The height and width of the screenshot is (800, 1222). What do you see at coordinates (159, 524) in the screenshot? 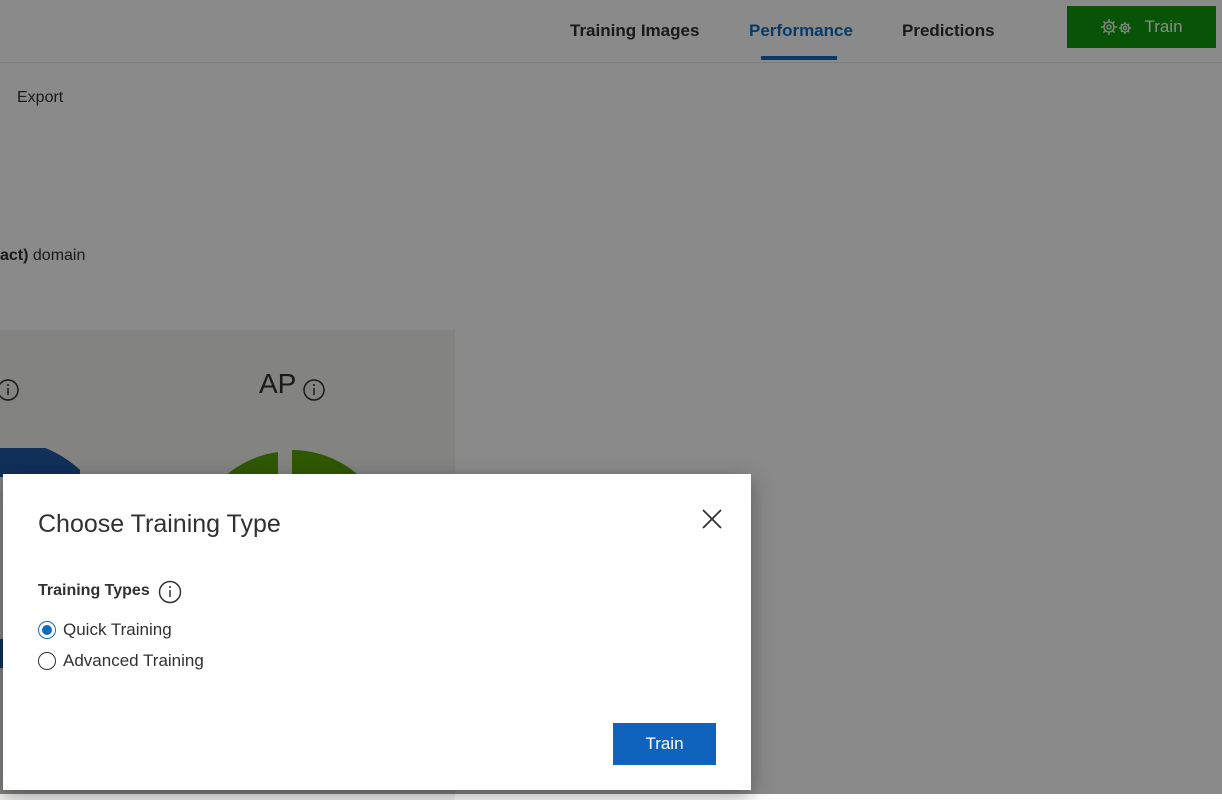
I see `dialog-title: Choose Training Type` at bounding box center [159, 524].